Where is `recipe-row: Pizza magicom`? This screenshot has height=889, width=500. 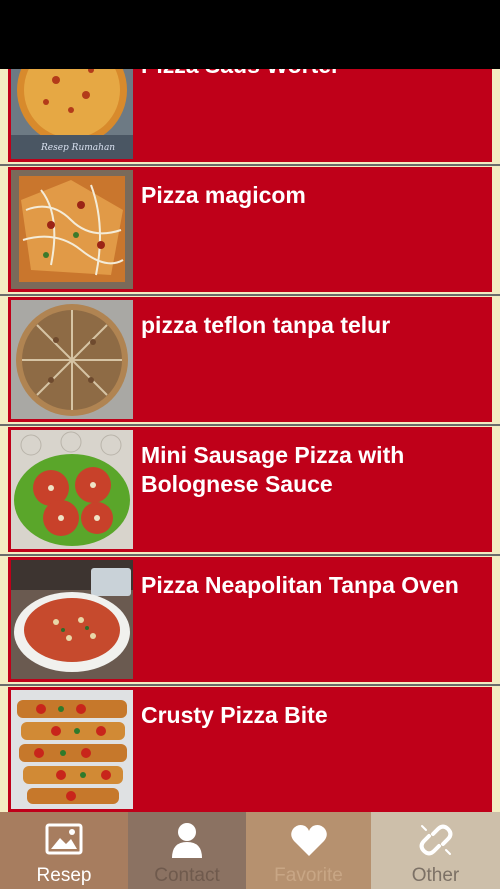
recipe-row: Pizza magicom is located at coordinates (250, 231).